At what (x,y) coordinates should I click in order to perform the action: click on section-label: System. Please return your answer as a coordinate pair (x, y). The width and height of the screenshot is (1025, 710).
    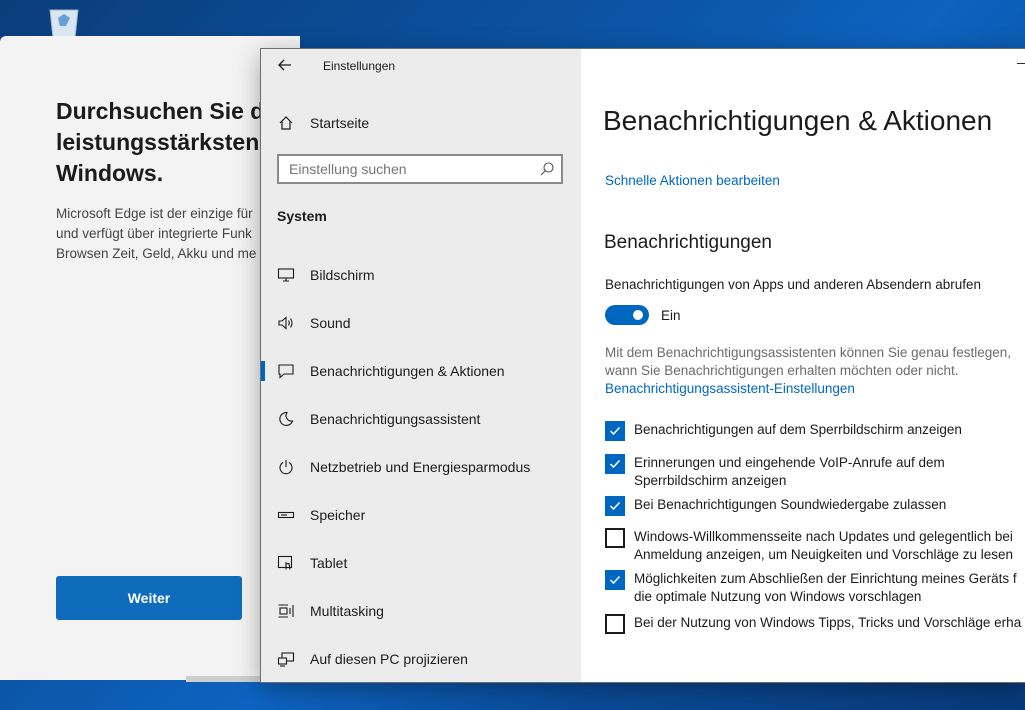
    Looking at the image, I should click on (302, 216).